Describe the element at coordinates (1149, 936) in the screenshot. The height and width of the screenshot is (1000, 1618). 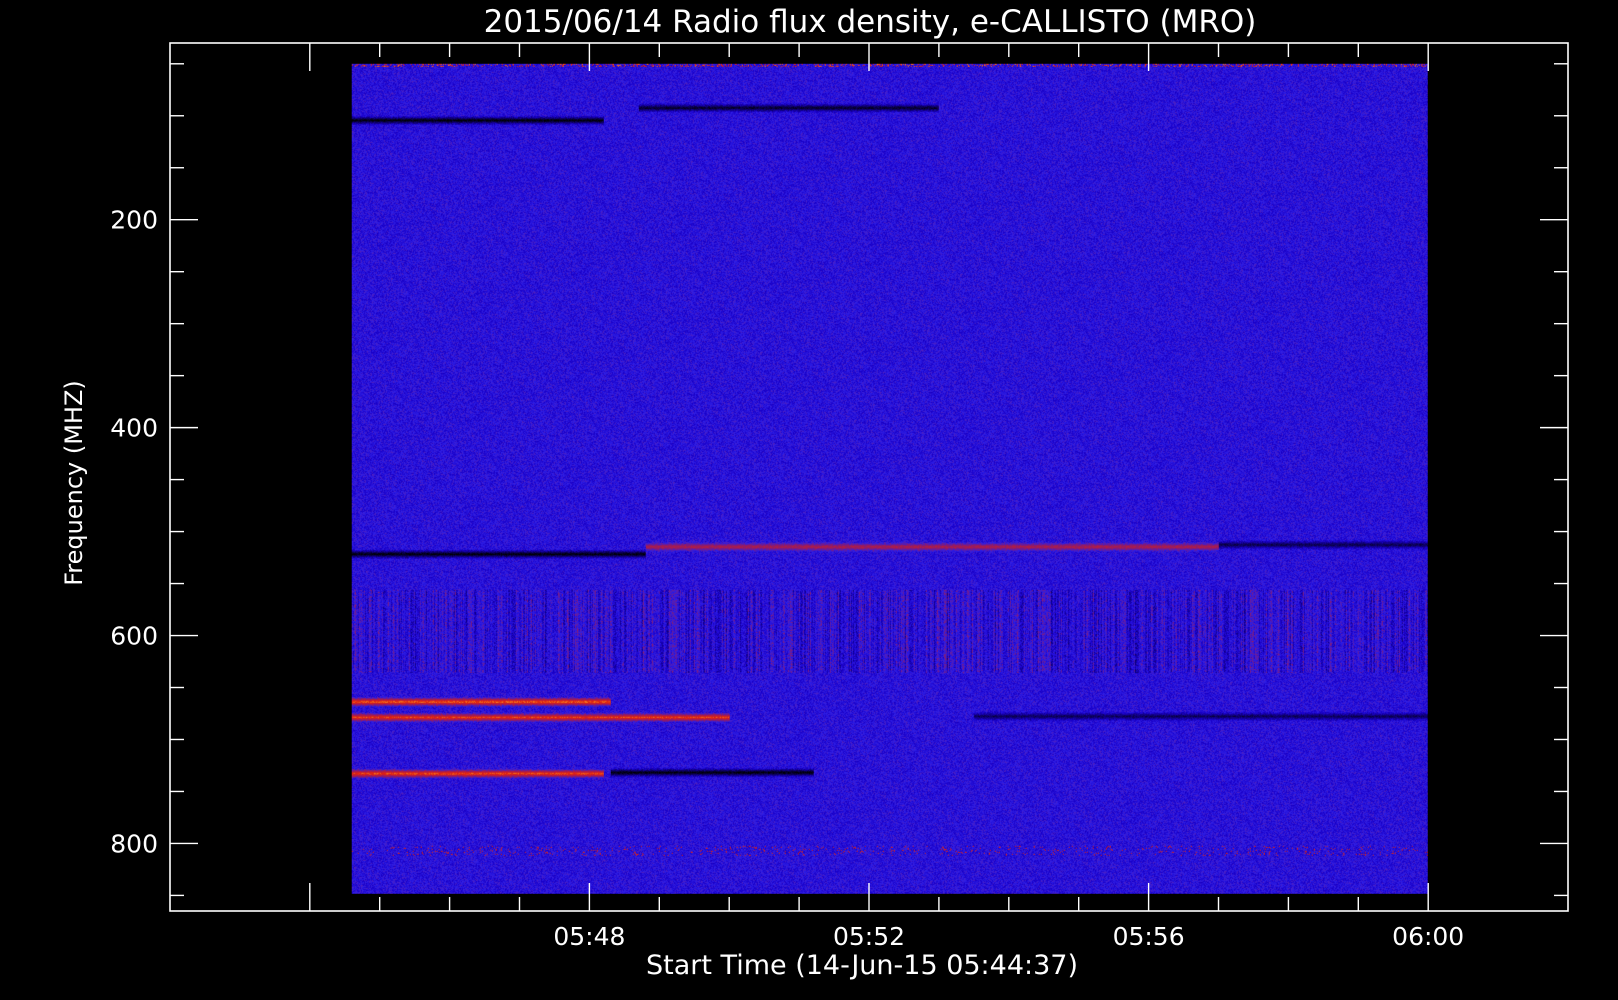
I see `x-tick-label: 05:56` at that location.